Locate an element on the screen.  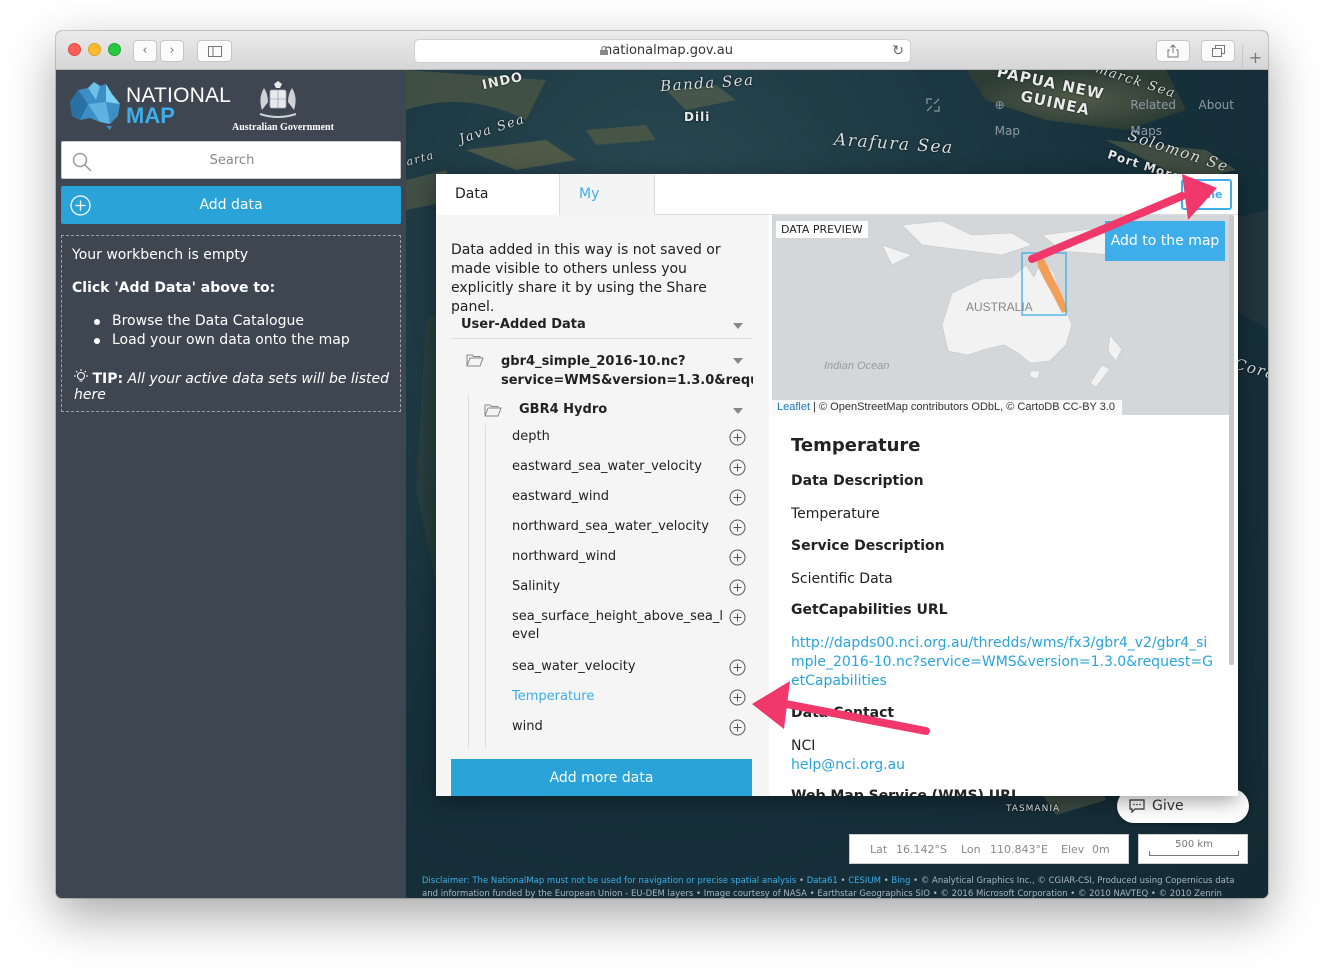
url-text: nationalmap.gov.au is located at coordinates (668, 50).